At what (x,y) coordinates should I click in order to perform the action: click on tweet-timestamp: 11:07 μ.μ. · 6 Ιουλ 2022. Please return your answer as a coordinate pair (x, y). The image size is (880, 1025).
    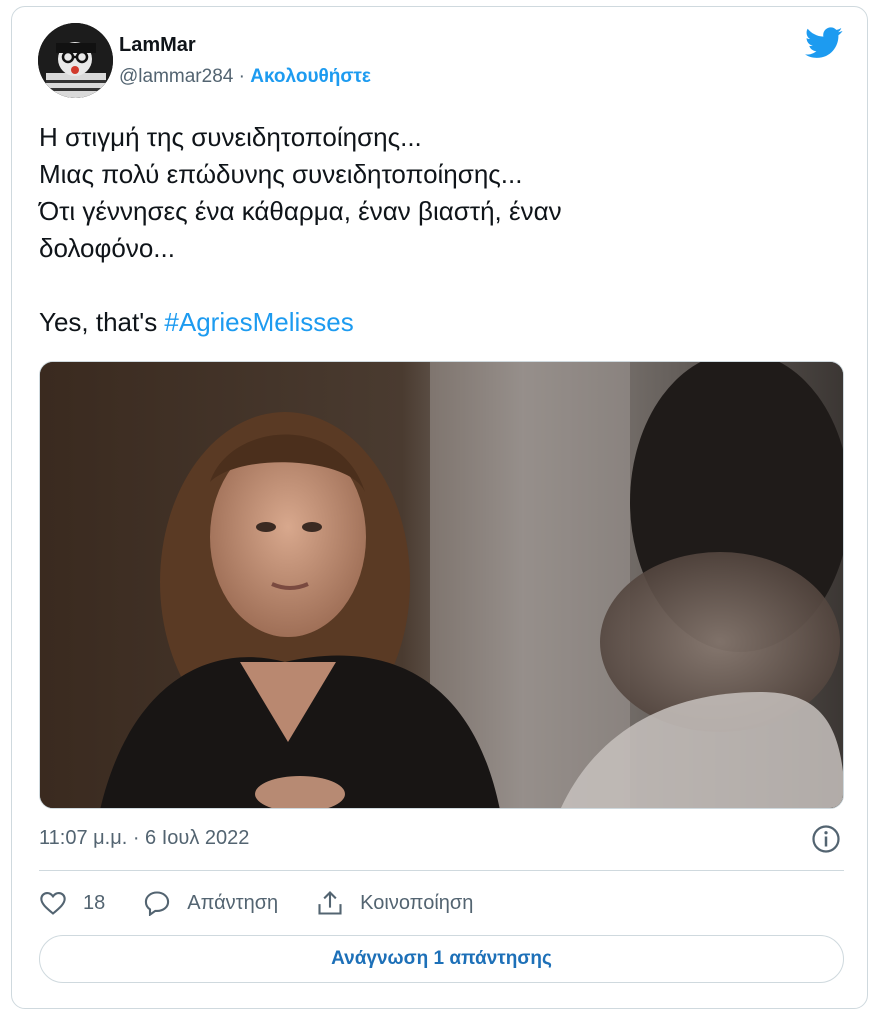
    Looking at the image, I should click on (144, 838).